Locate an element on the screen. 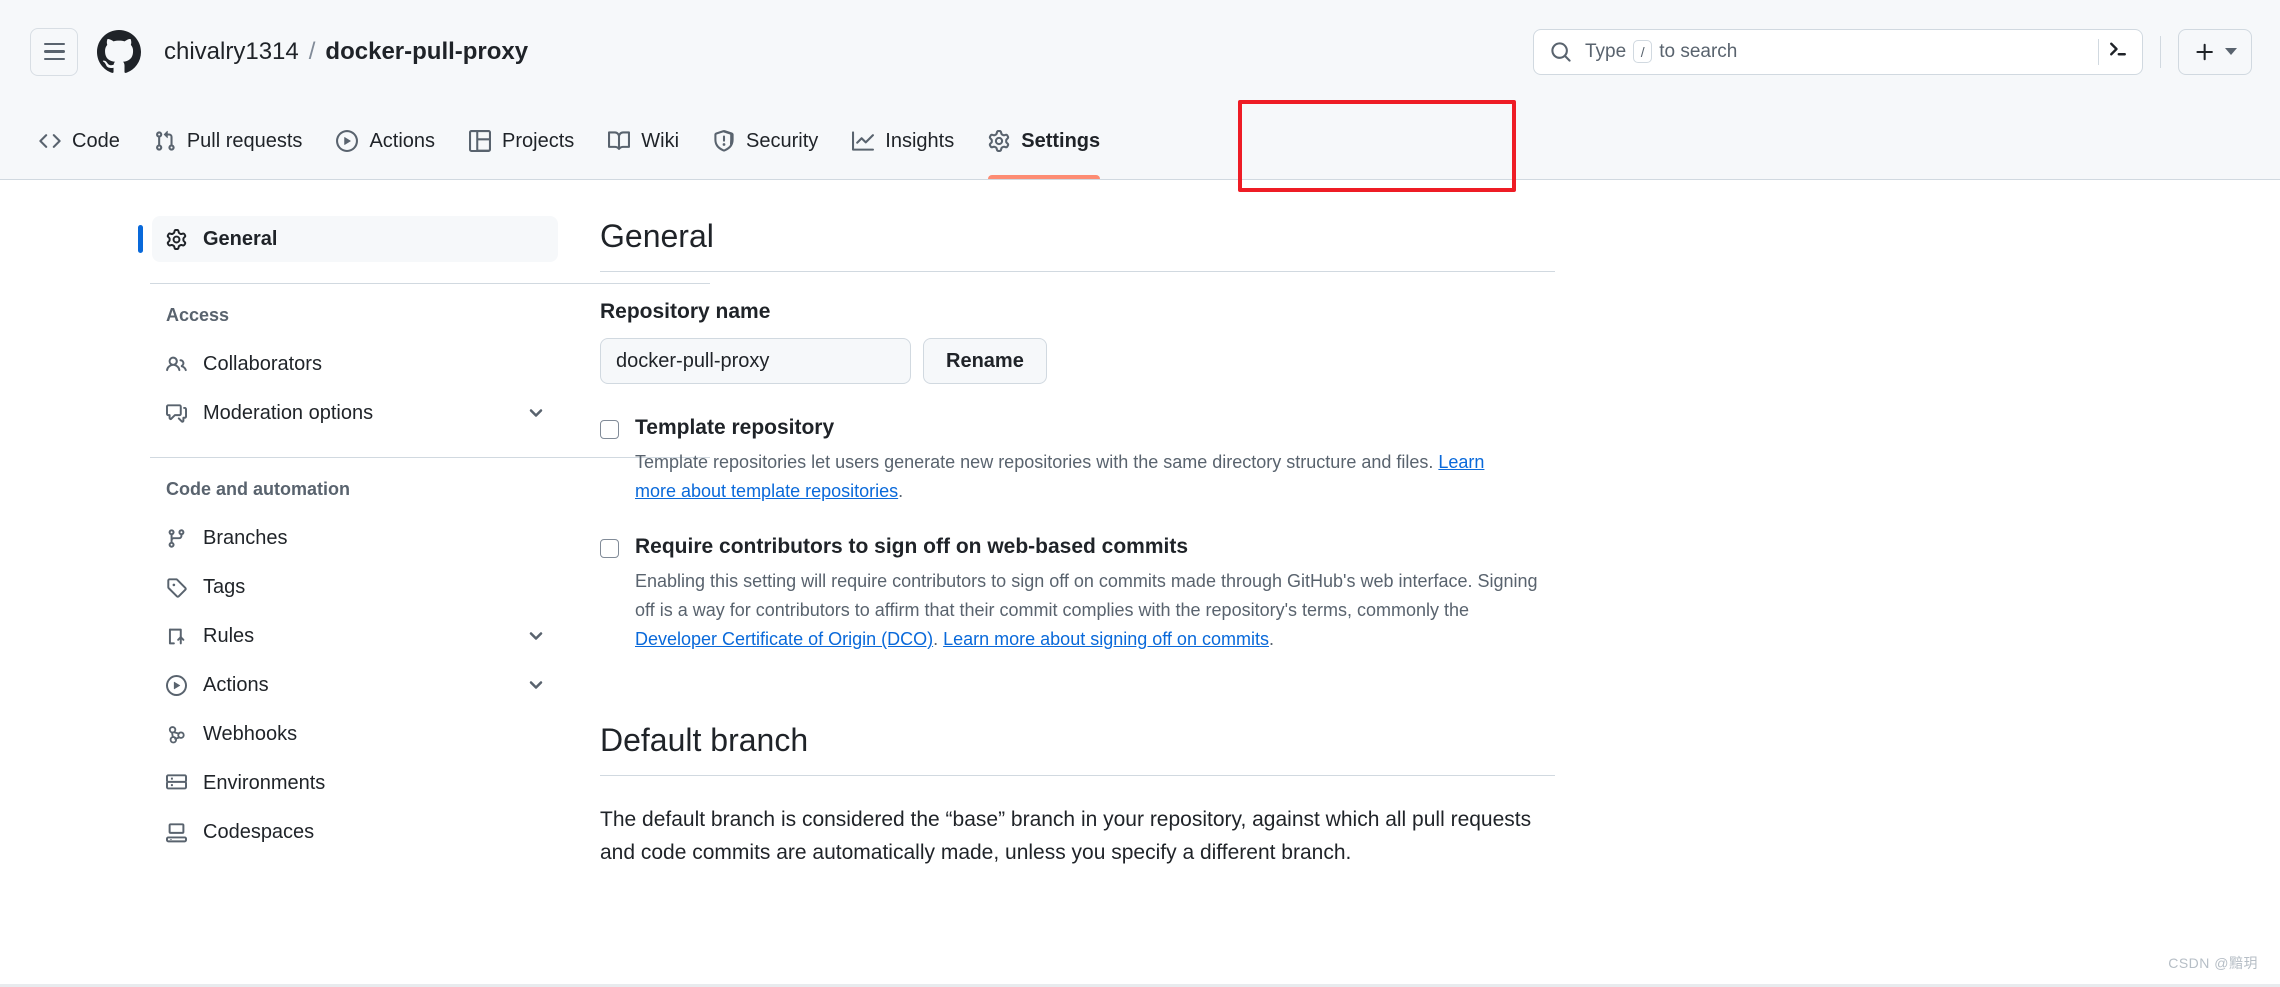 The width and height of the screenshot is (2280, 987). search-divider is located at coordinates (2098, 51).